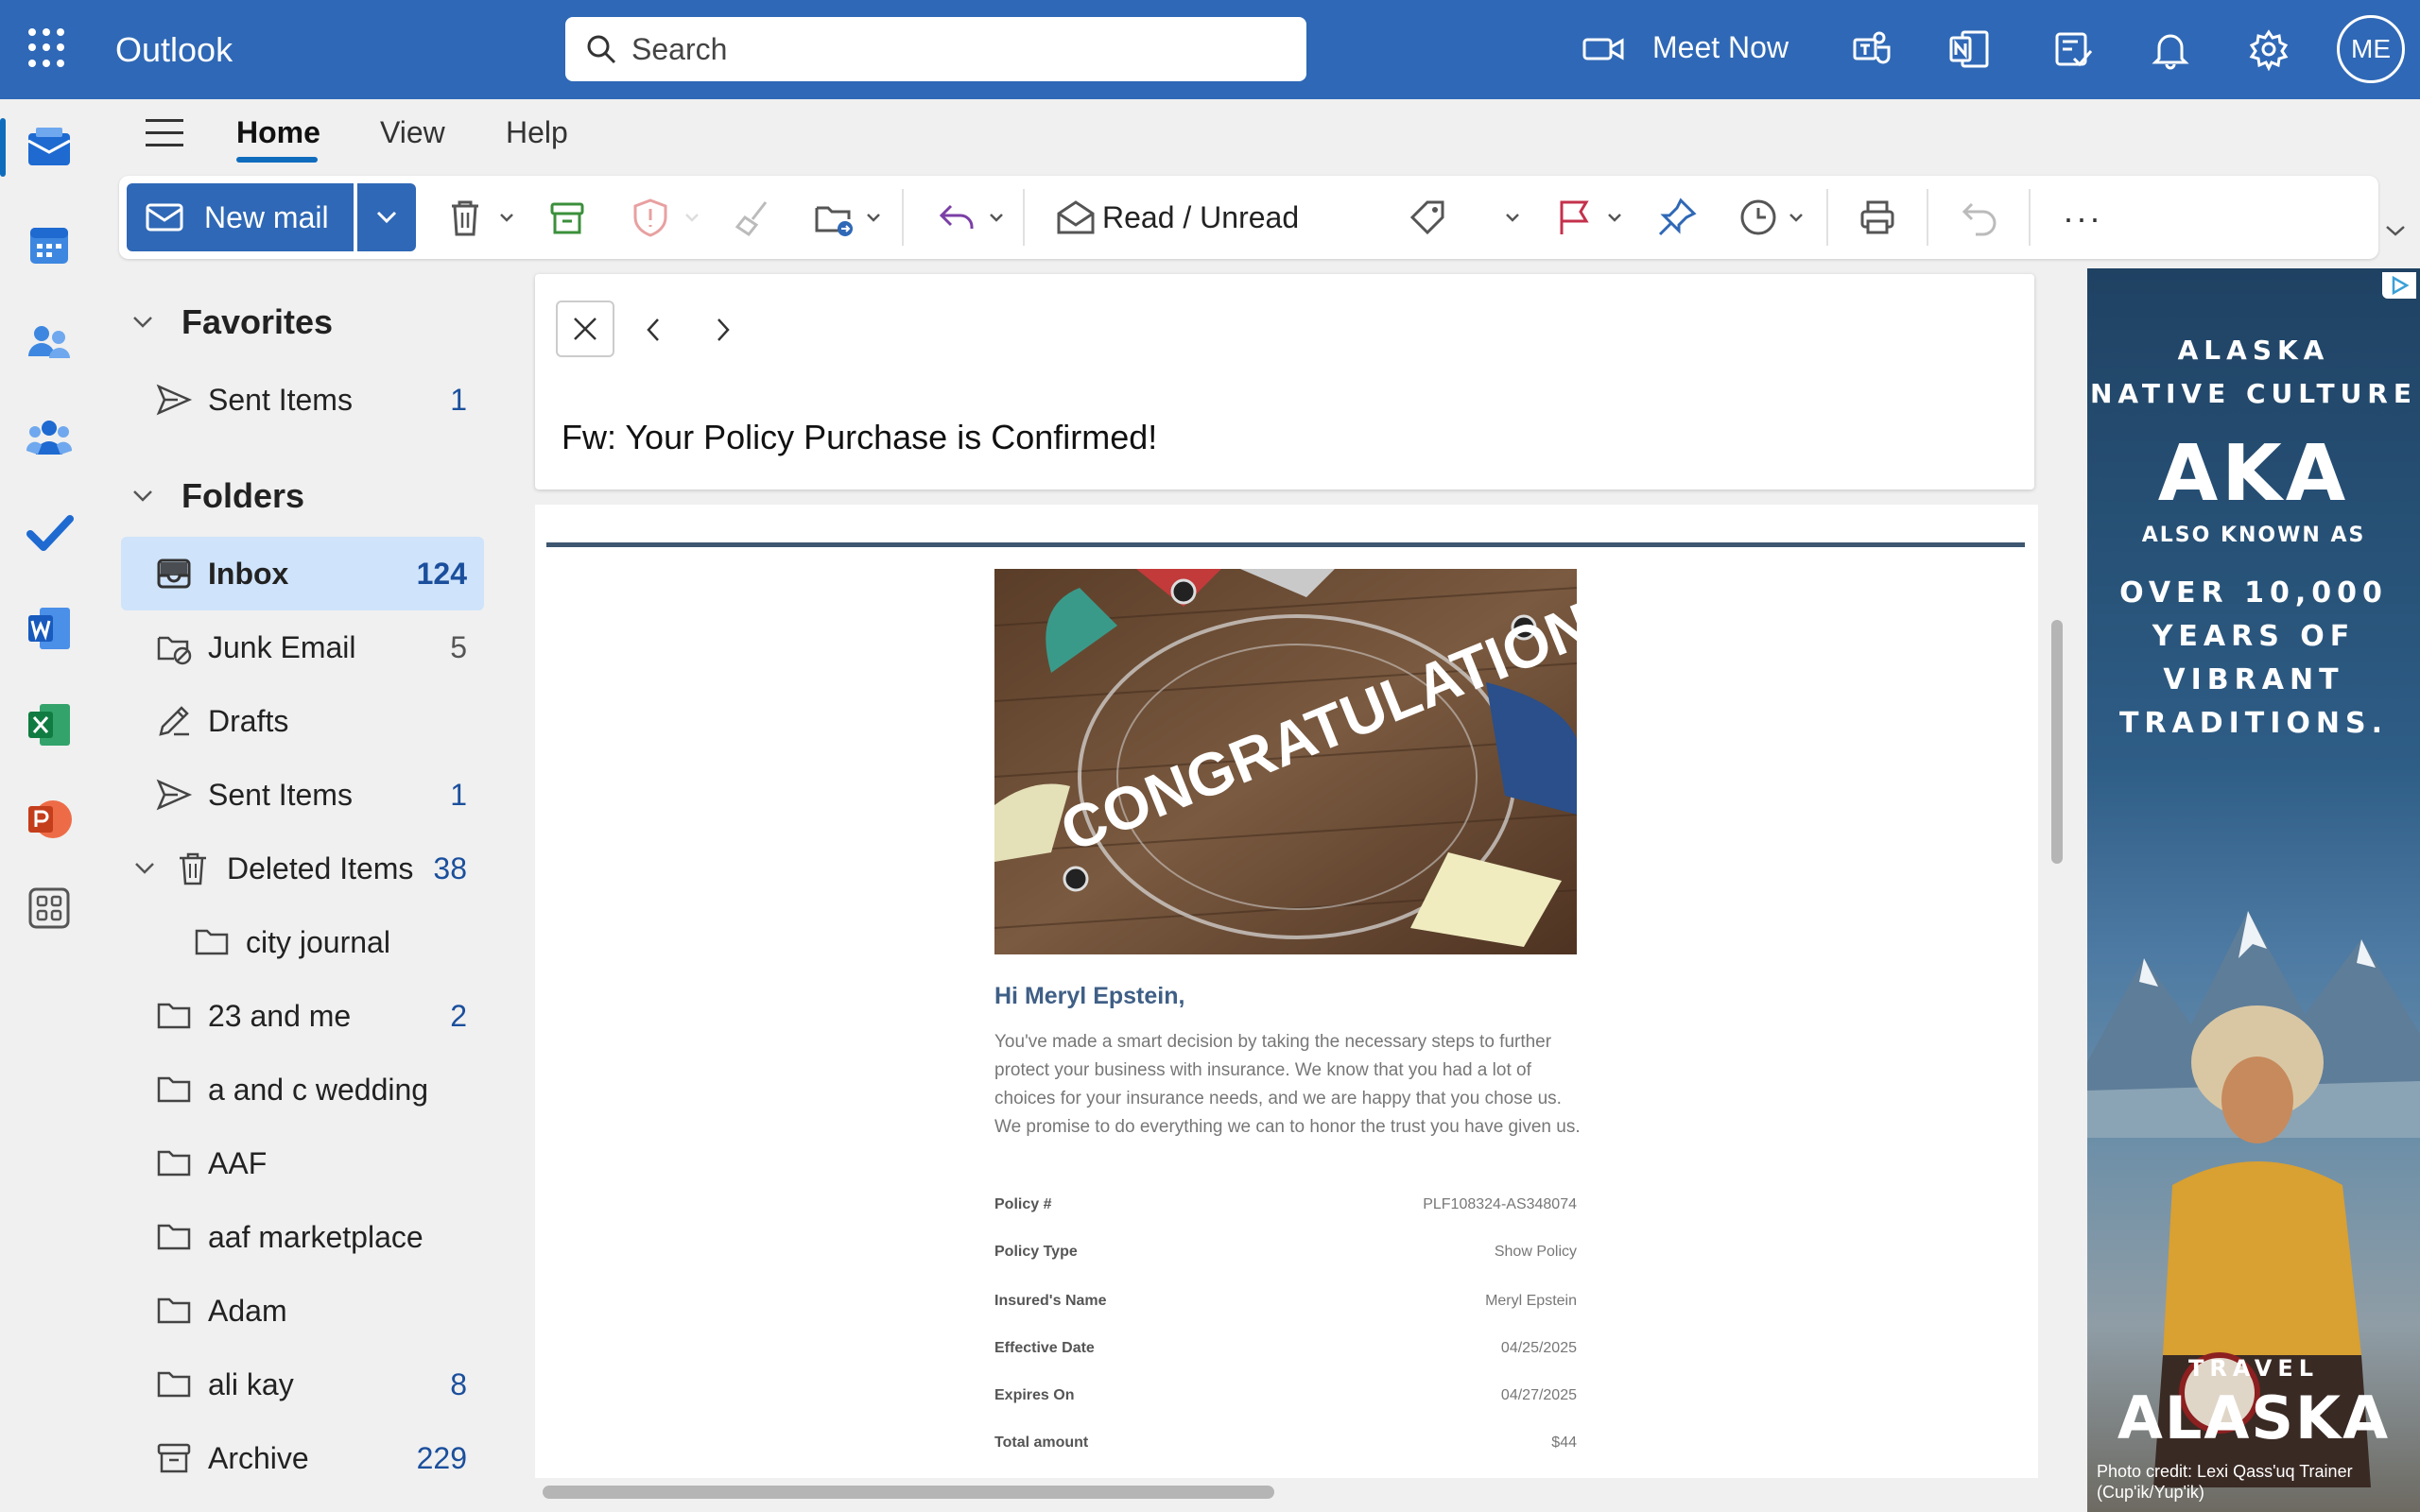  Describe the element at coordinates (49, 628) in the screenshot. I see `word-app-icon` at that location.